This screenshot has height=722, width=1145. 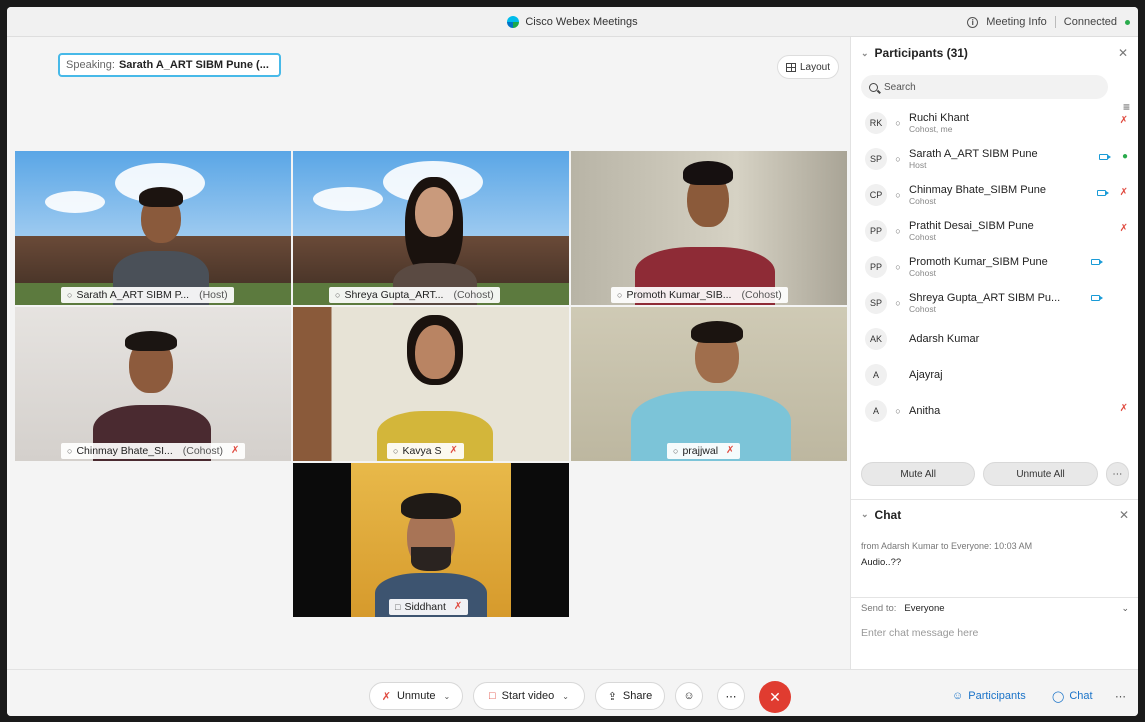 What do you see at coordinates (994, 411) in the screenshot?
I see `participant-row: A ○ Anitha ✗` at bounding box center [994, 411].